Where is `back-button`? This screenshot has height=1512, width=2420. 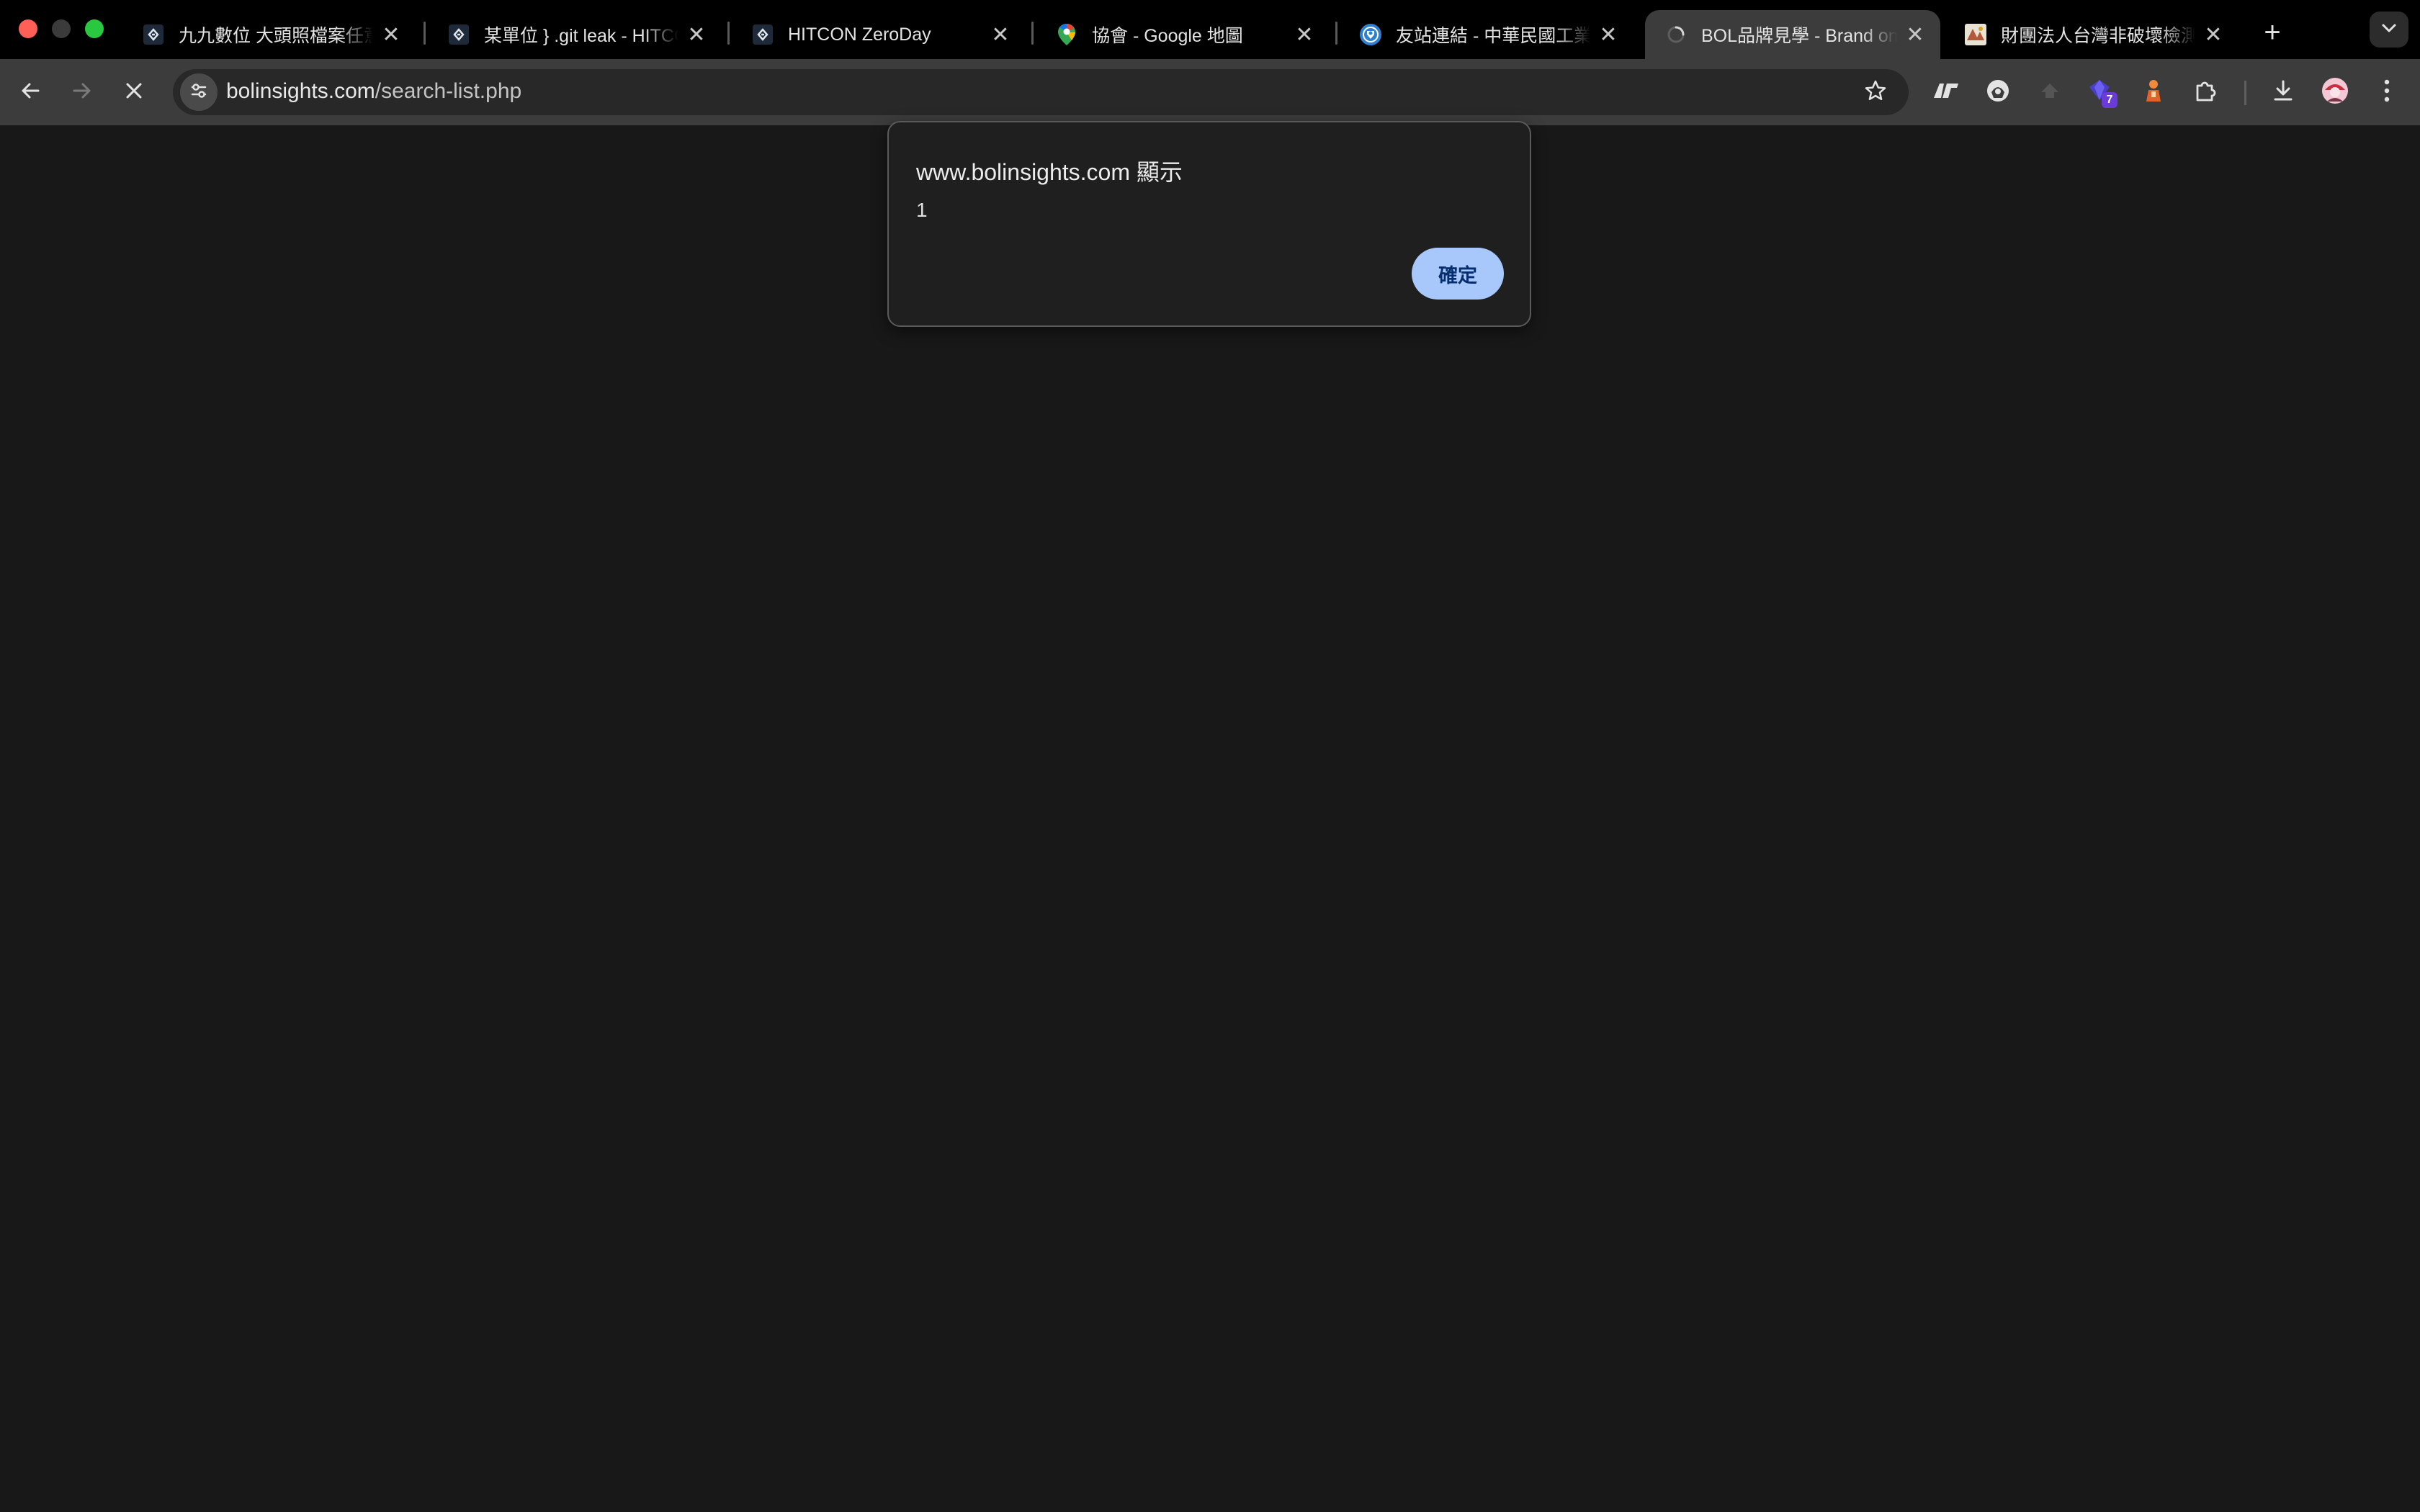
back-button is located at coordinates (30, 92).